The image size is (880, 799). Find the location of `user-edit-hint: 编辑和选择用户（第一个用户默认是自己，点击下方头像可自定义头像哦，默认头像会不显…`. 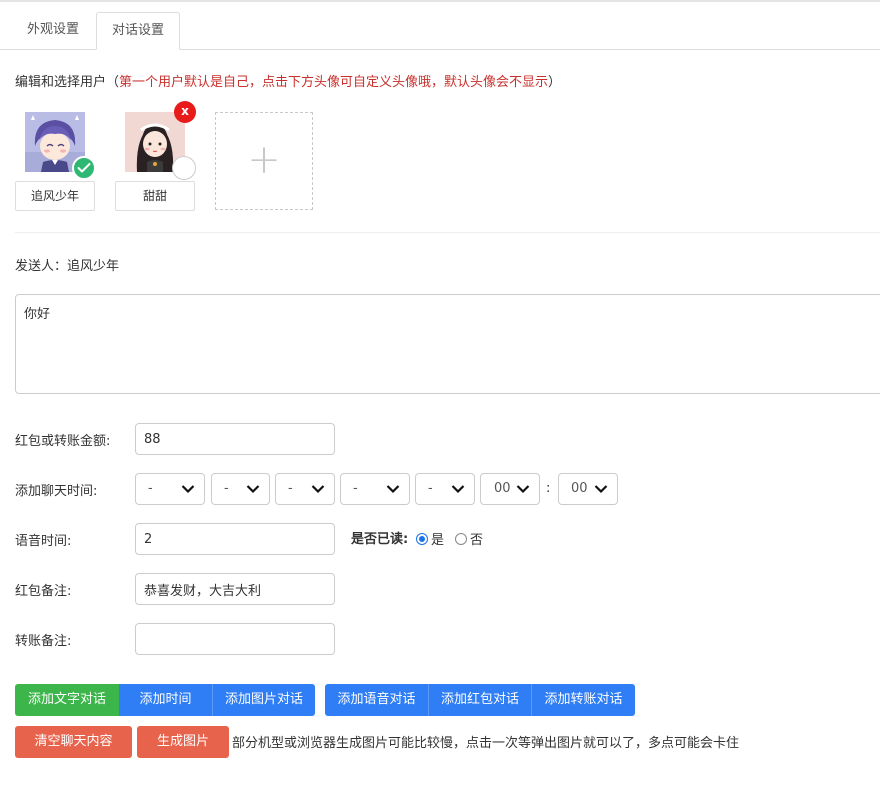

user-edit-hint: 编辑和选择用户（第一个用户默认是自己，点击下方头像可自定义头像哦，默认头像会不显… is located at coordinates (288, 80).